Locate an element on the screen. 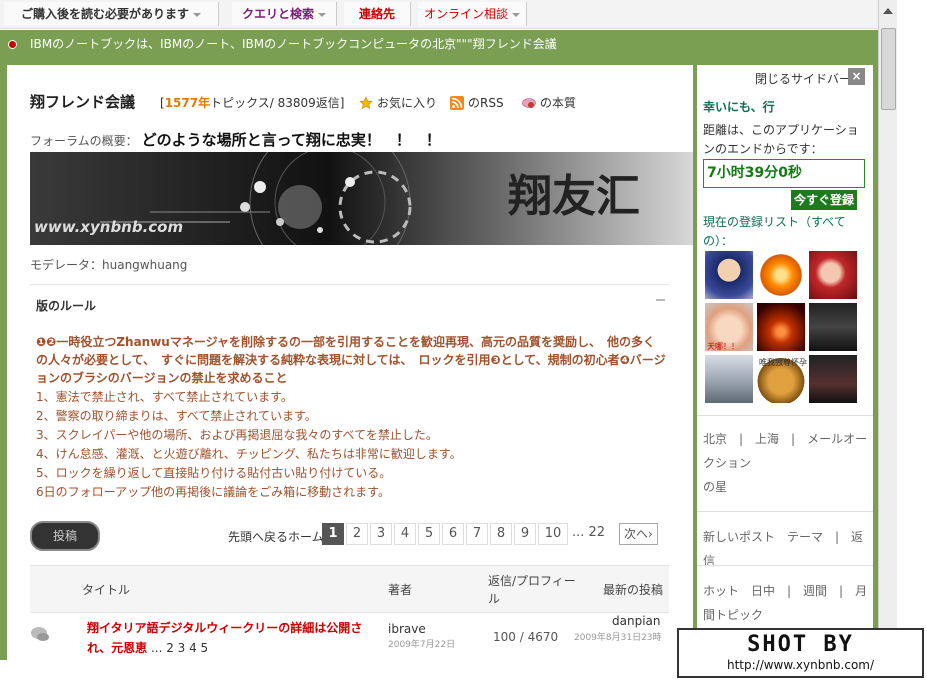 The width and height of the screenshot is (927, 681). rule-line: 3、スクレイパーや他の場所、および再掲退屈な我々のすべてを禁止した。 is located at coordinates (237, 435).